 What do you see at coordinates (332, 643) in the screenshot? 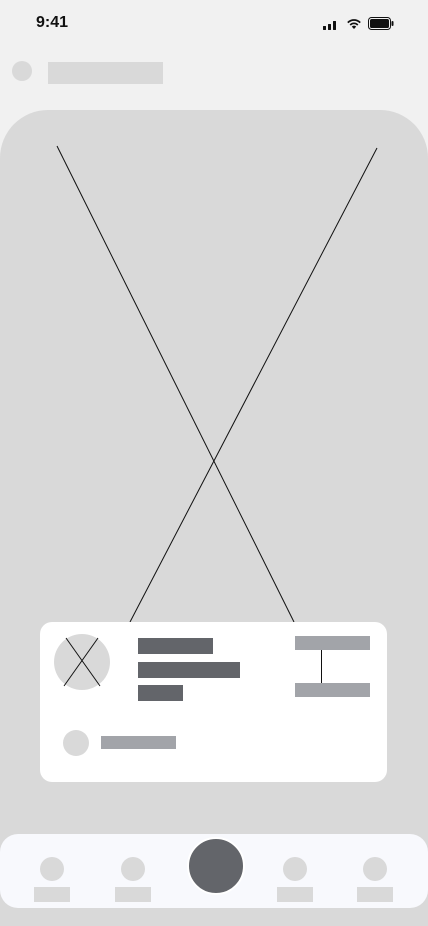
I see `route-start-label` at bounding box center [332, 643].